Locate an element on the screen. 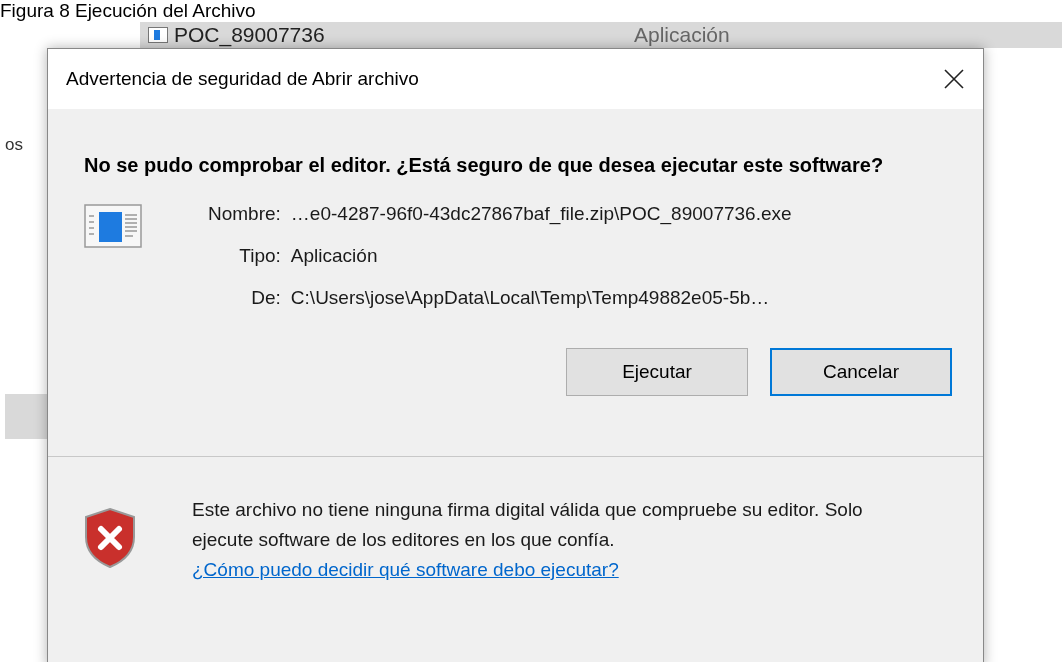 This screenshot has width=1062, height=662. figure-caption: Figura 8 Ejecución del Archivo is located at coordinates (128, 11).